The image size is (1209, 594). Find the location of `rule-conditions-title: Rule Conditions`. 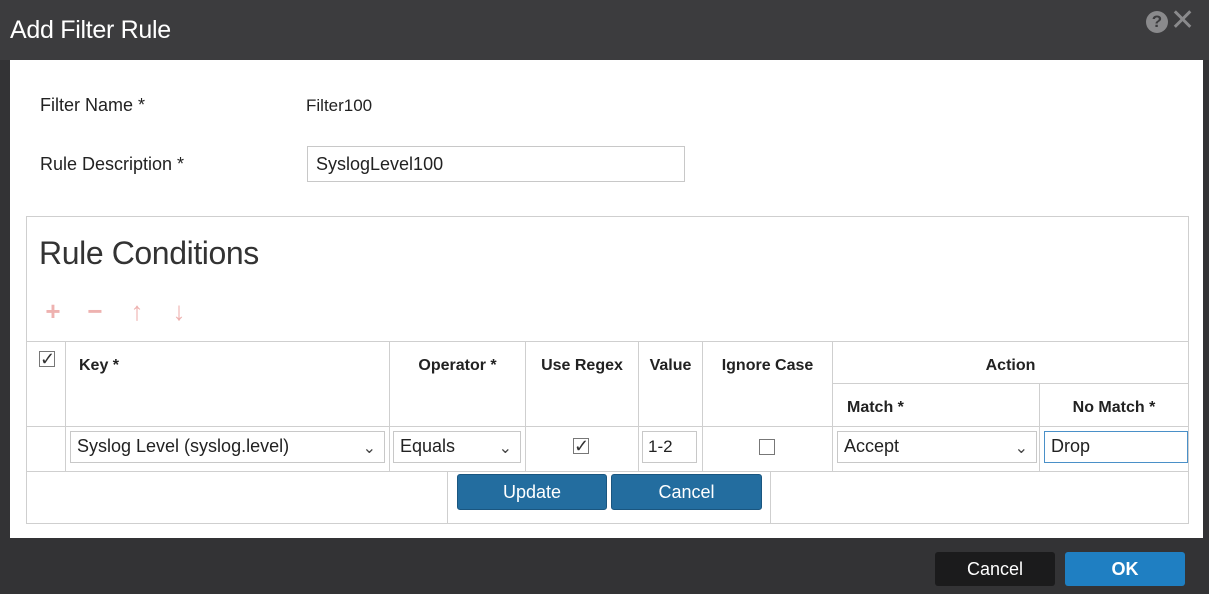

rule-conditions-title: Rule Conditions is located at coordinates (149, 253).